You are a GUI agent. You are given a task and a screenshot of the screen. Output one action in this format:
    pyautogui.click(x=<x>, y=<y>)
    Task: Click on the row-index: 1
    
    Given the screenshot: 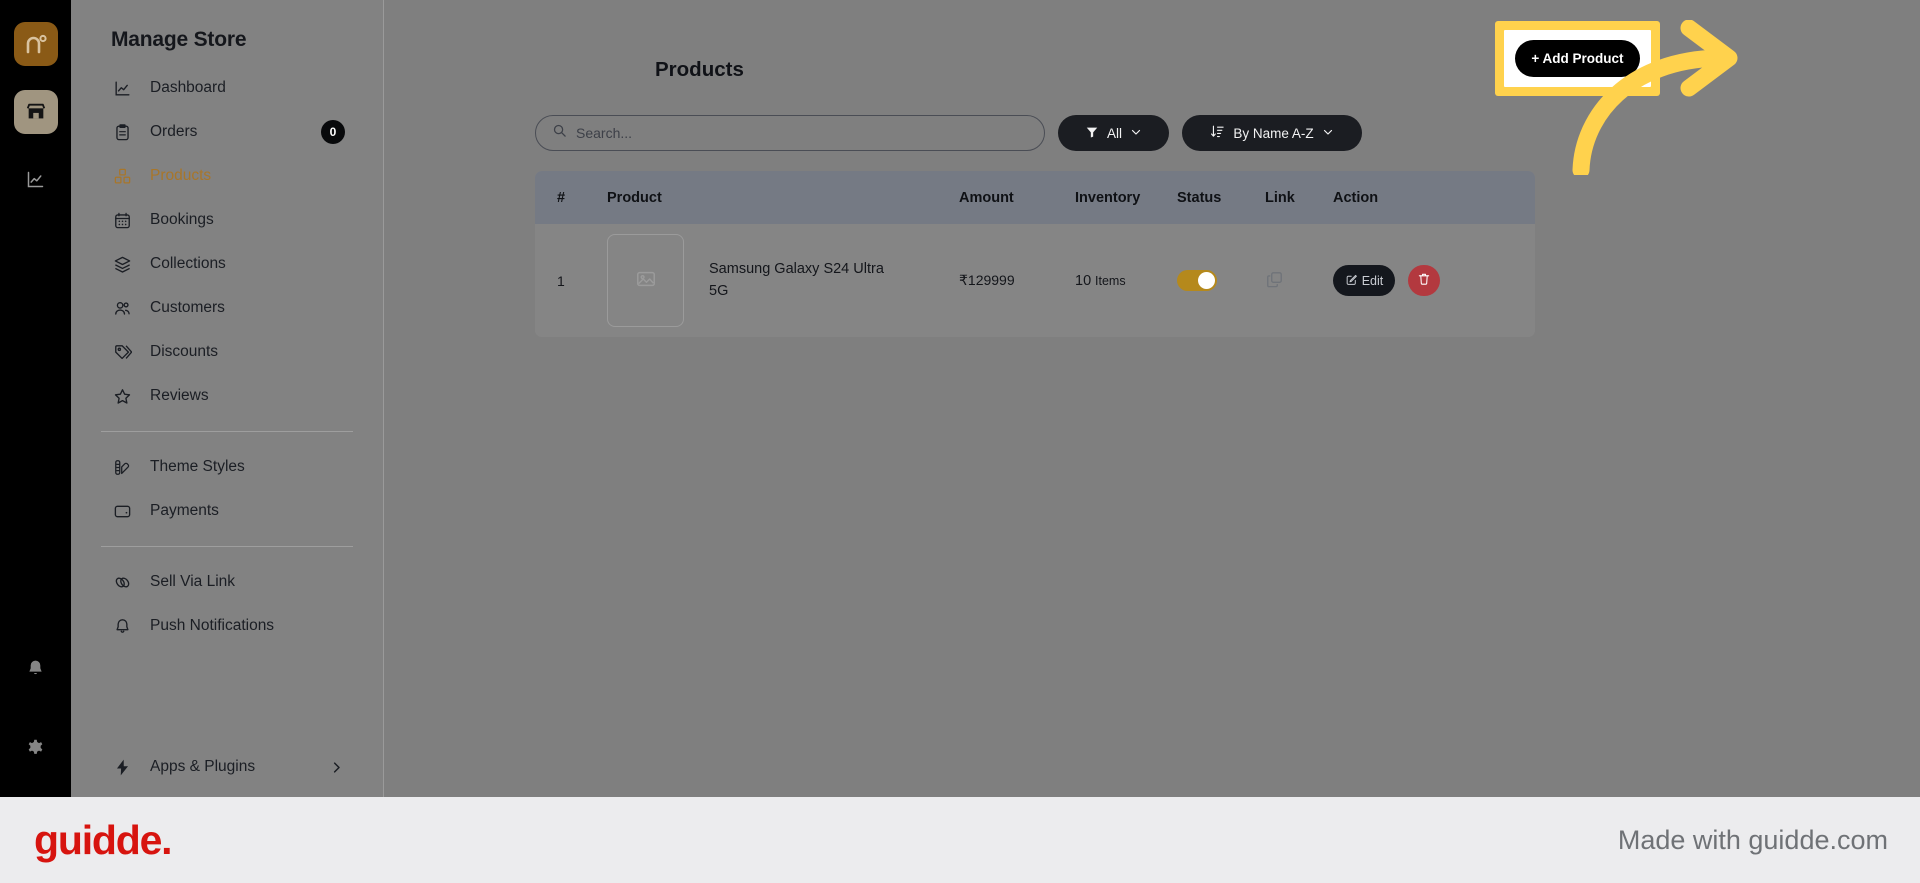 What is the action you would take?
    pyautogui.click(x=561, y=280)
    